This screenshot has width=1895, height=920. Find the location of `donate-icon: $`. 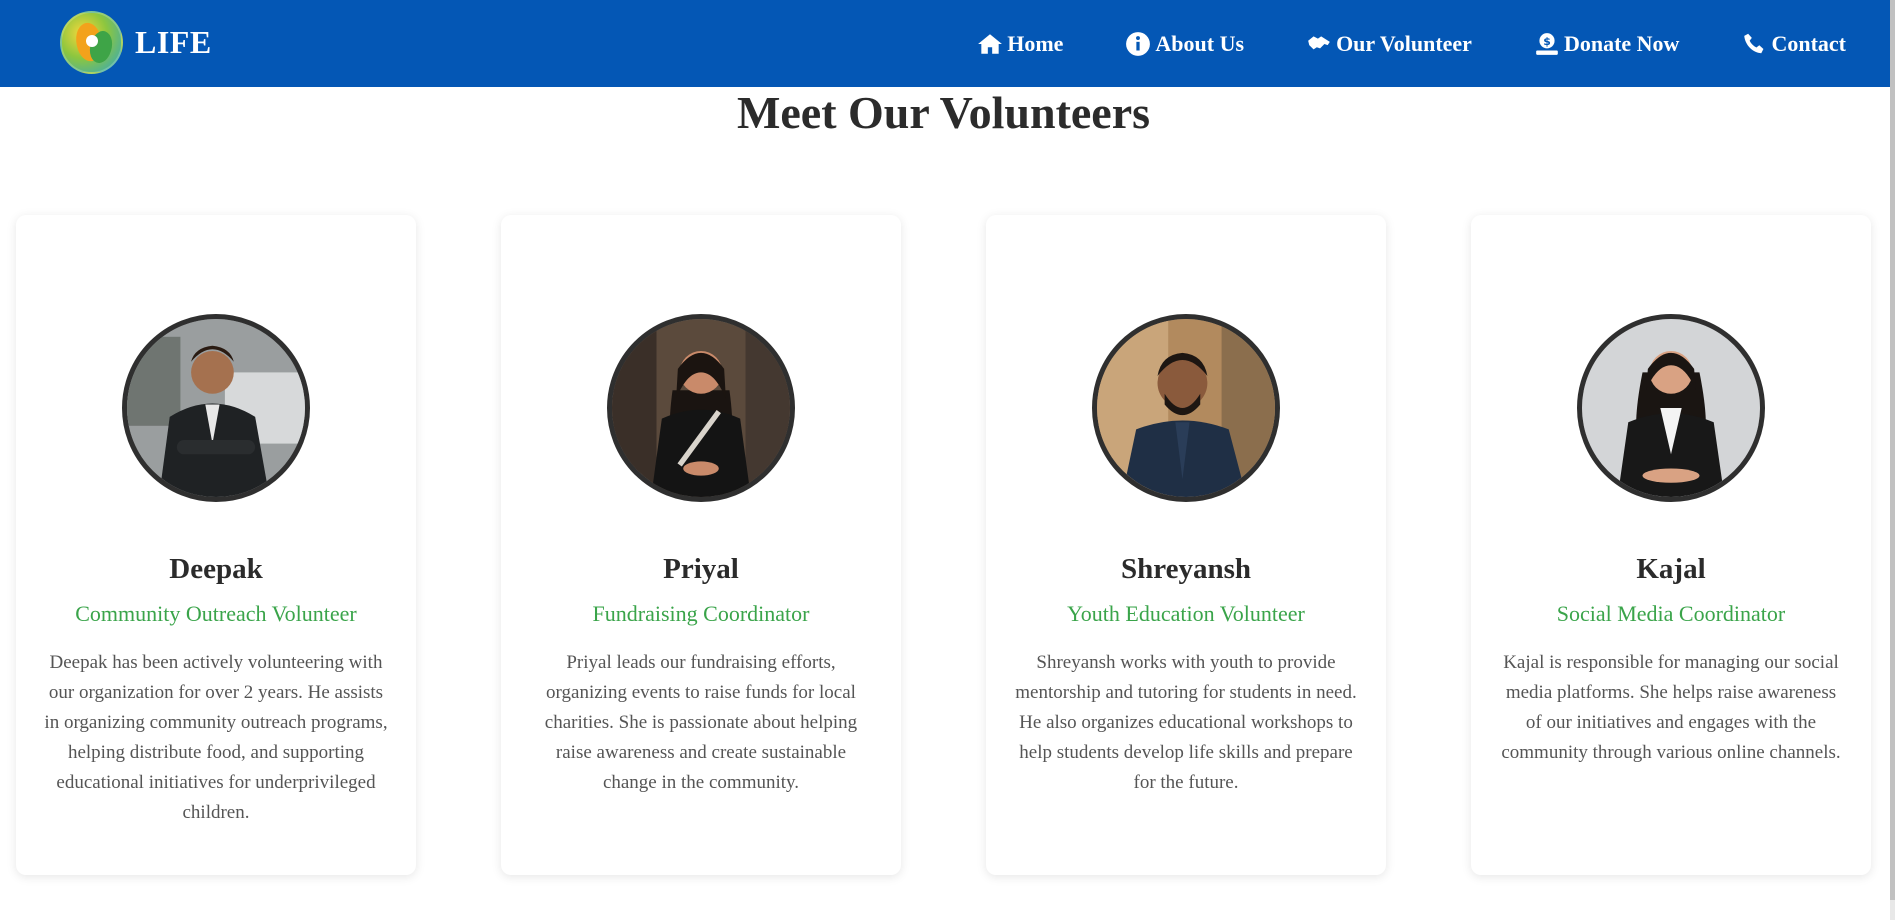

donate-icon: $ is located at coordinates (1547, 43).